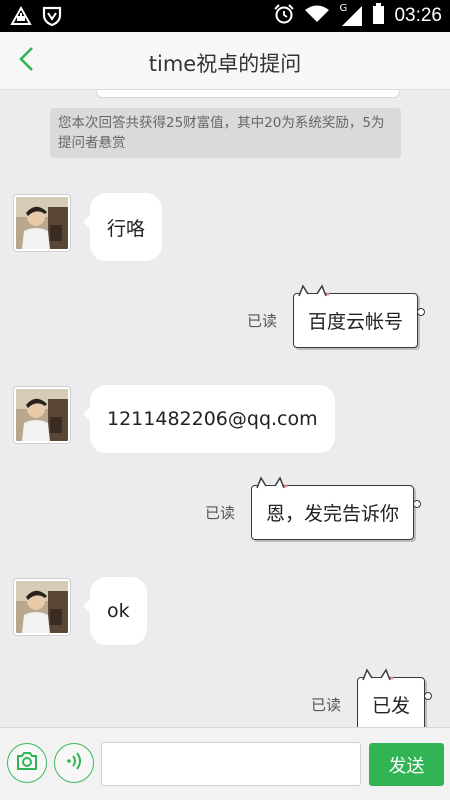 The height and width of the screenshot is (800, 450). I want to click on alarm-clock-icon, so click(284, 16).